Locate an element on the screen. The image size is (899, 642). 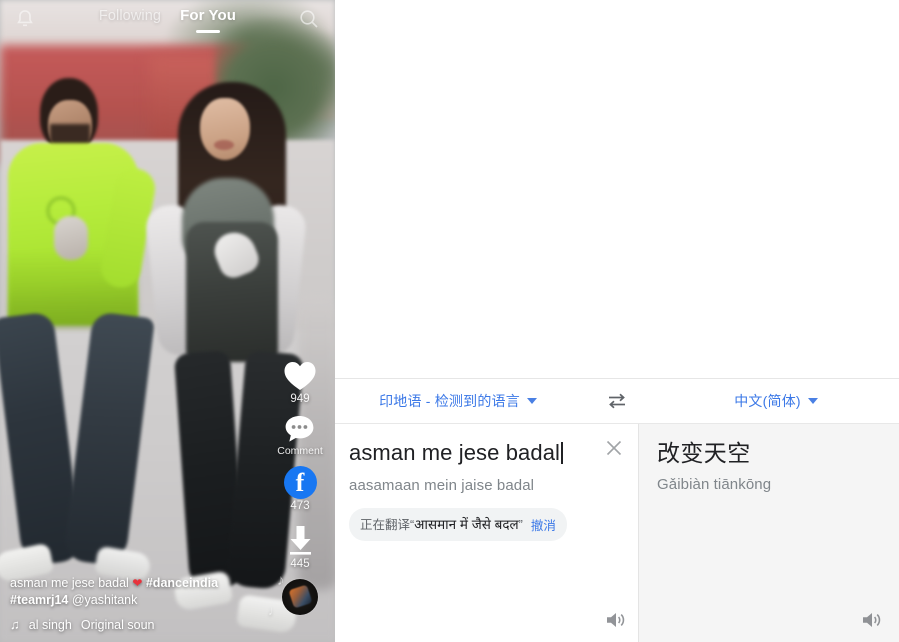
translated-text: 改变天空 is located at coordinates (704, 453).